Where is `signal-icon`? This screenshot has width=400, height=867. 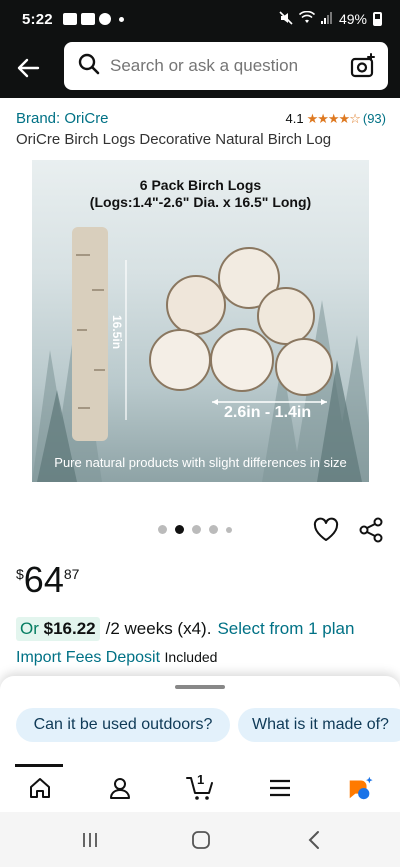
signal-icon is located at coordinates (326, 19).